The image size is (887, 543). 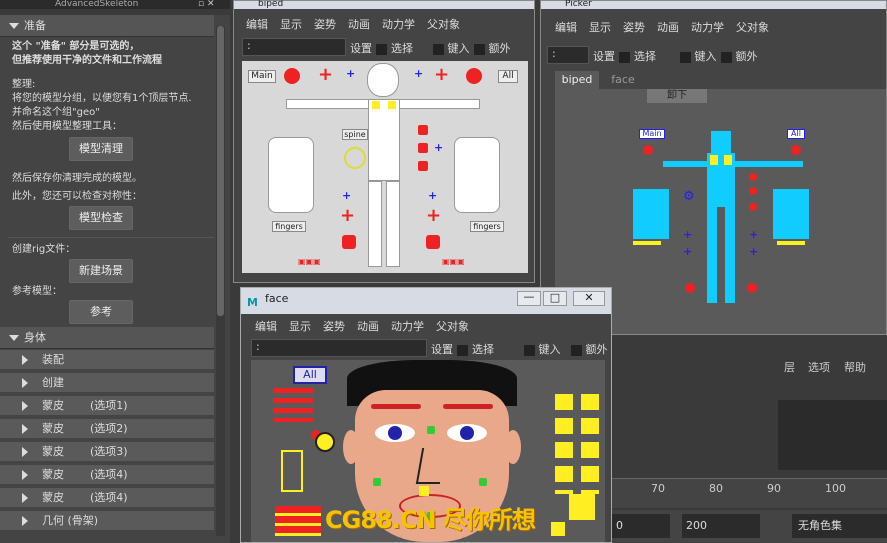 I want to click on picker-shoulder-l, so click(x=714, y=160).